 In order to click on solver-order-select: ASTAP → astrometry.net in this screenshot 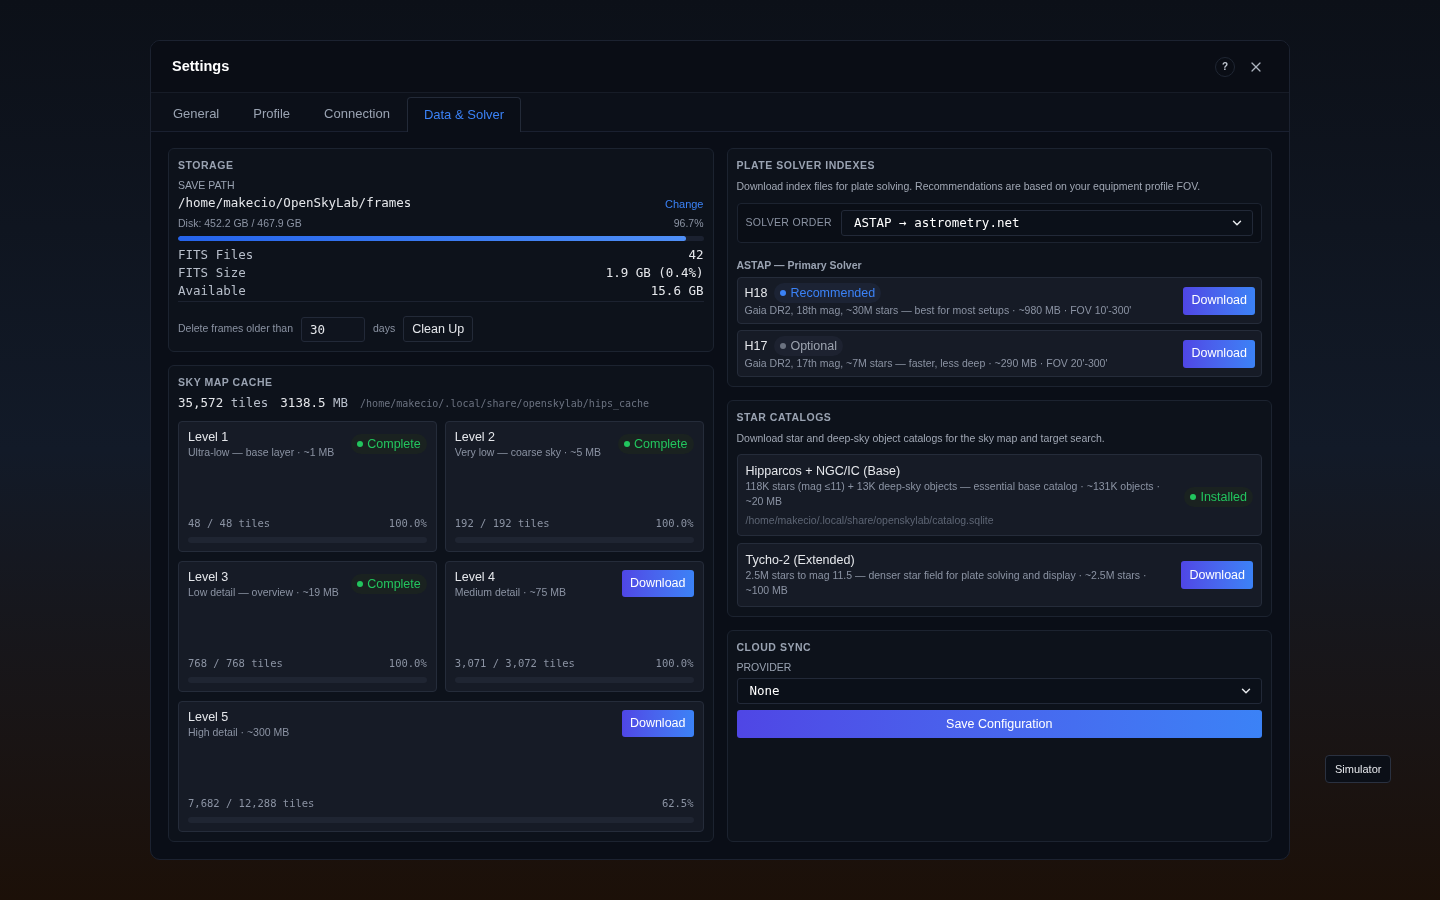, I will do `click(1046, 223)`.